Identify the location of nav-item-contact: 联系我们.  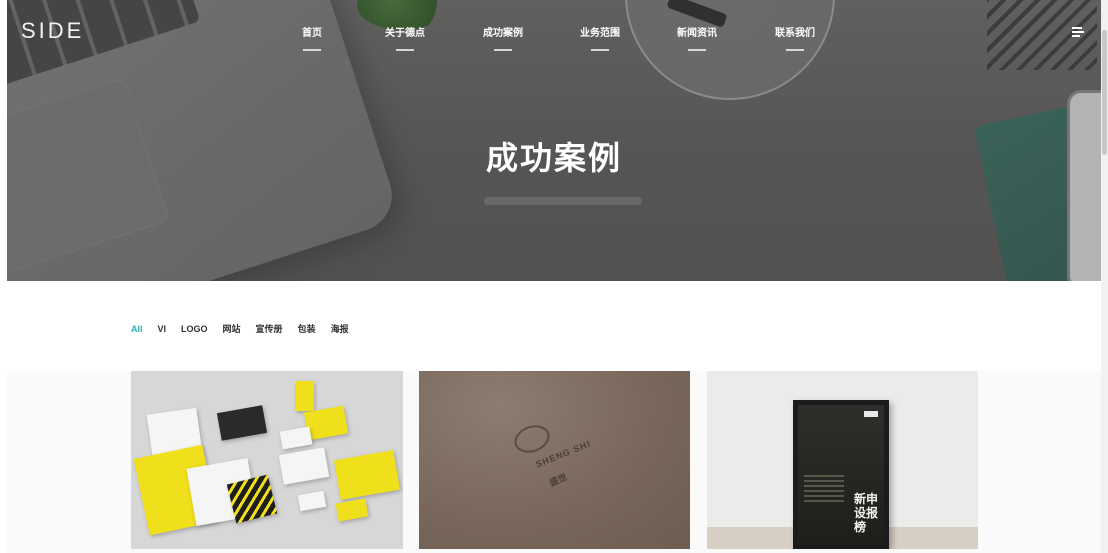
(795, 37).